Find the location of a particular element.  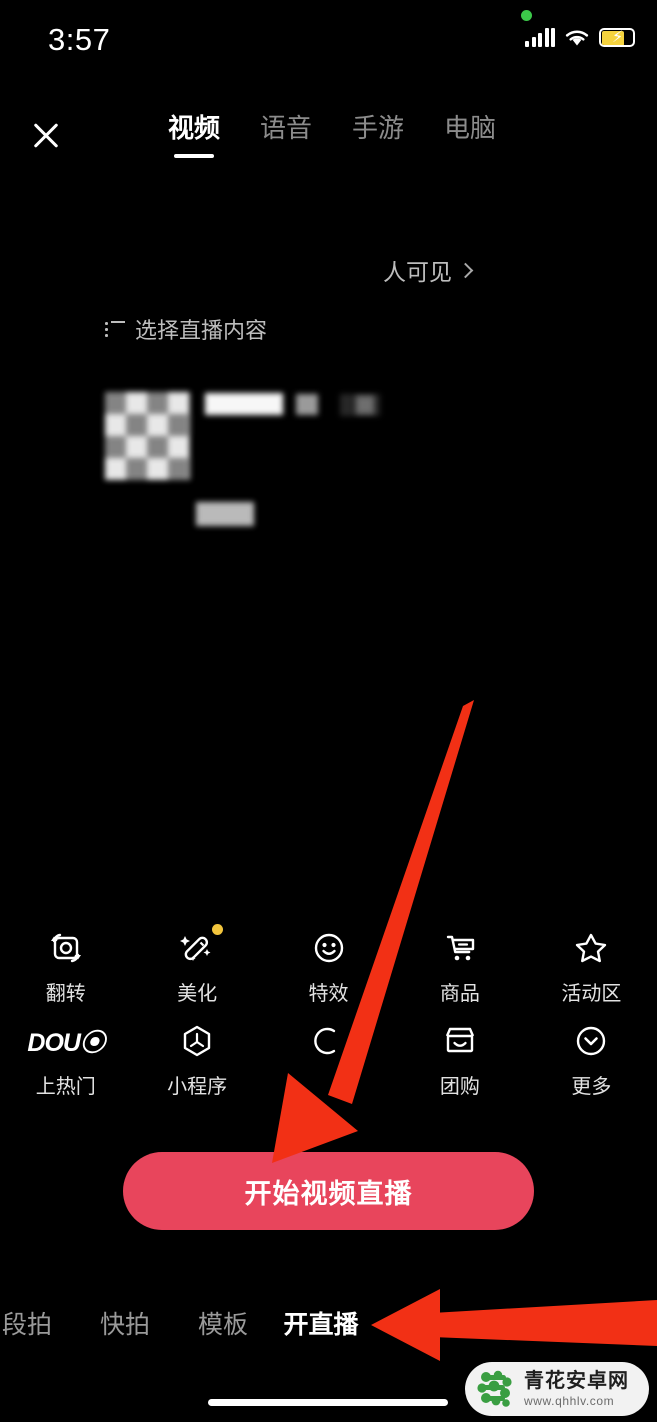

tool-more-label: 更多 is located at coordinates (591, 1087).